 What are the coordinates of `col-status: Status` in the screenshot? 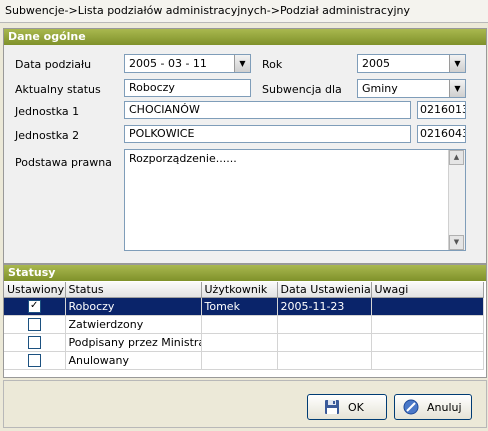 It's located at (133, 290).